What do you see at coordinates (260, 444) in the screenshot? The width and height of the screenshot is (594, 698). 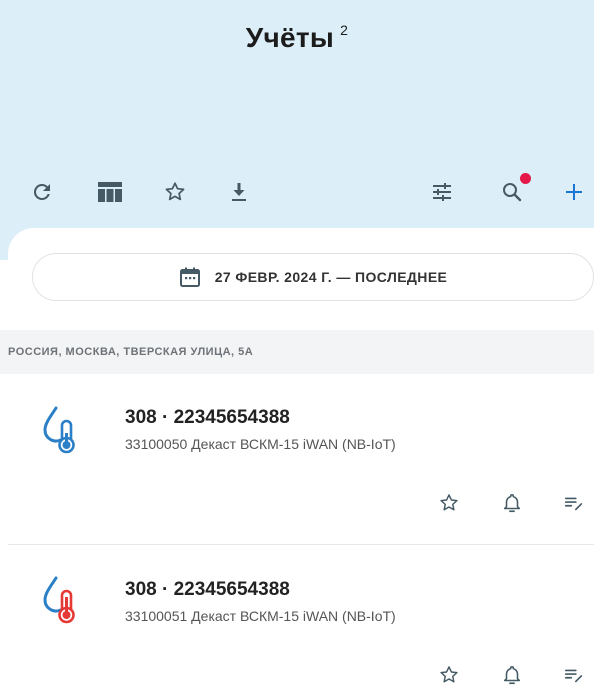 I see `record-subtitle: 33100050 Декаст ВСКМ-15 iWAN (NB-IoT)` at bounding box center [260, 444].